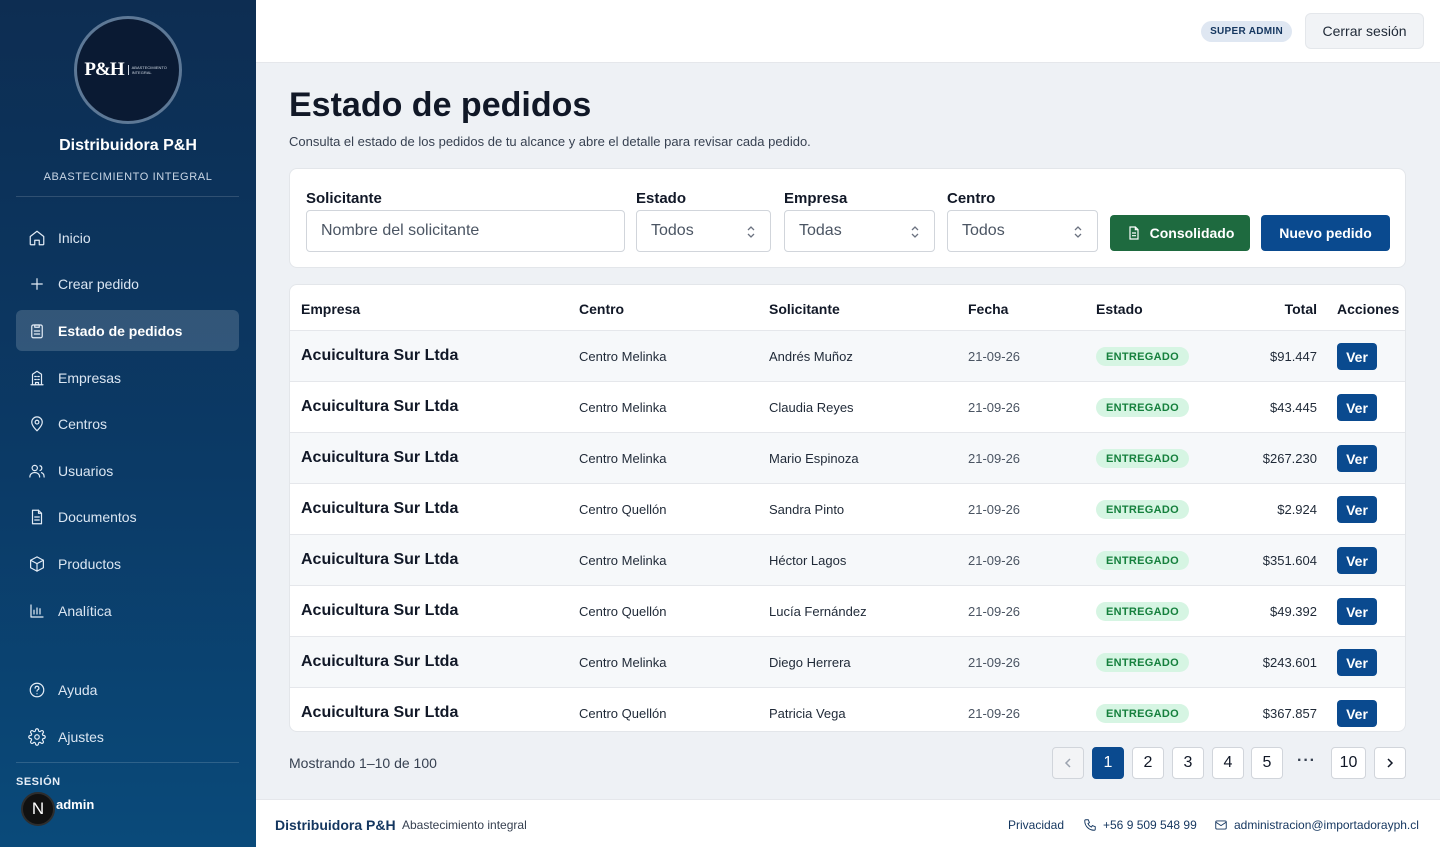  Describe the element at coordinates (859, 231) in the screenshot. I see `empresa-select: Todas` at that location.